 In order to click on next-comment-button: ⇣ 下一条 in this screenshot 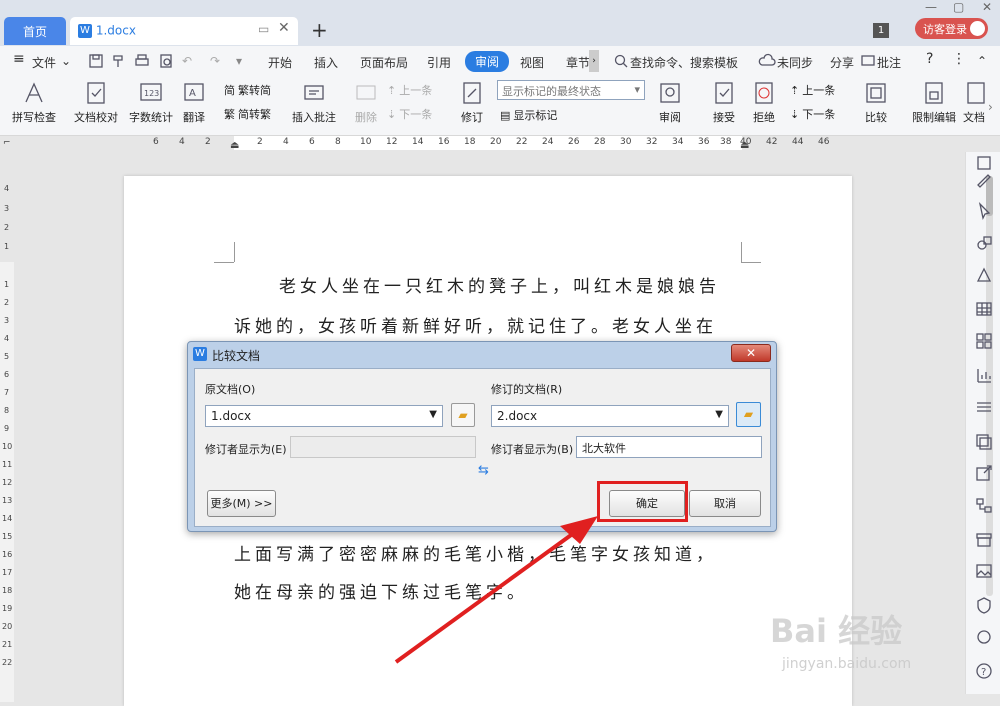, I will do `click(409, 114)`.